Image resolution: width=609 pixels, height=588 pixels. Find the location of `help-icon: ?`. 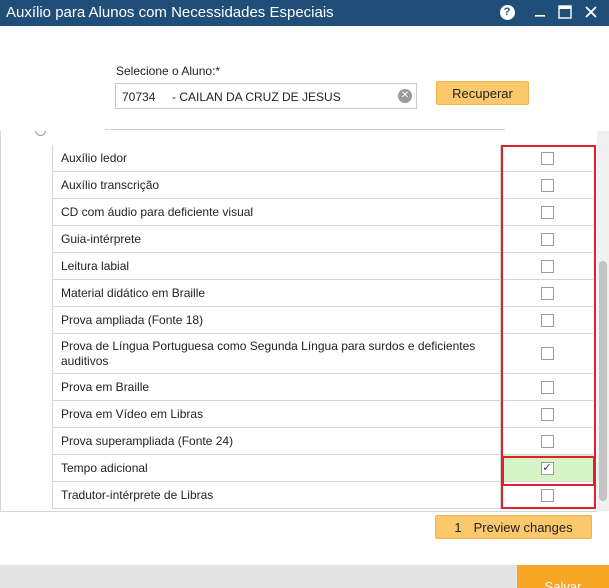

help-icon: ? is located at coordinates (507, 12).